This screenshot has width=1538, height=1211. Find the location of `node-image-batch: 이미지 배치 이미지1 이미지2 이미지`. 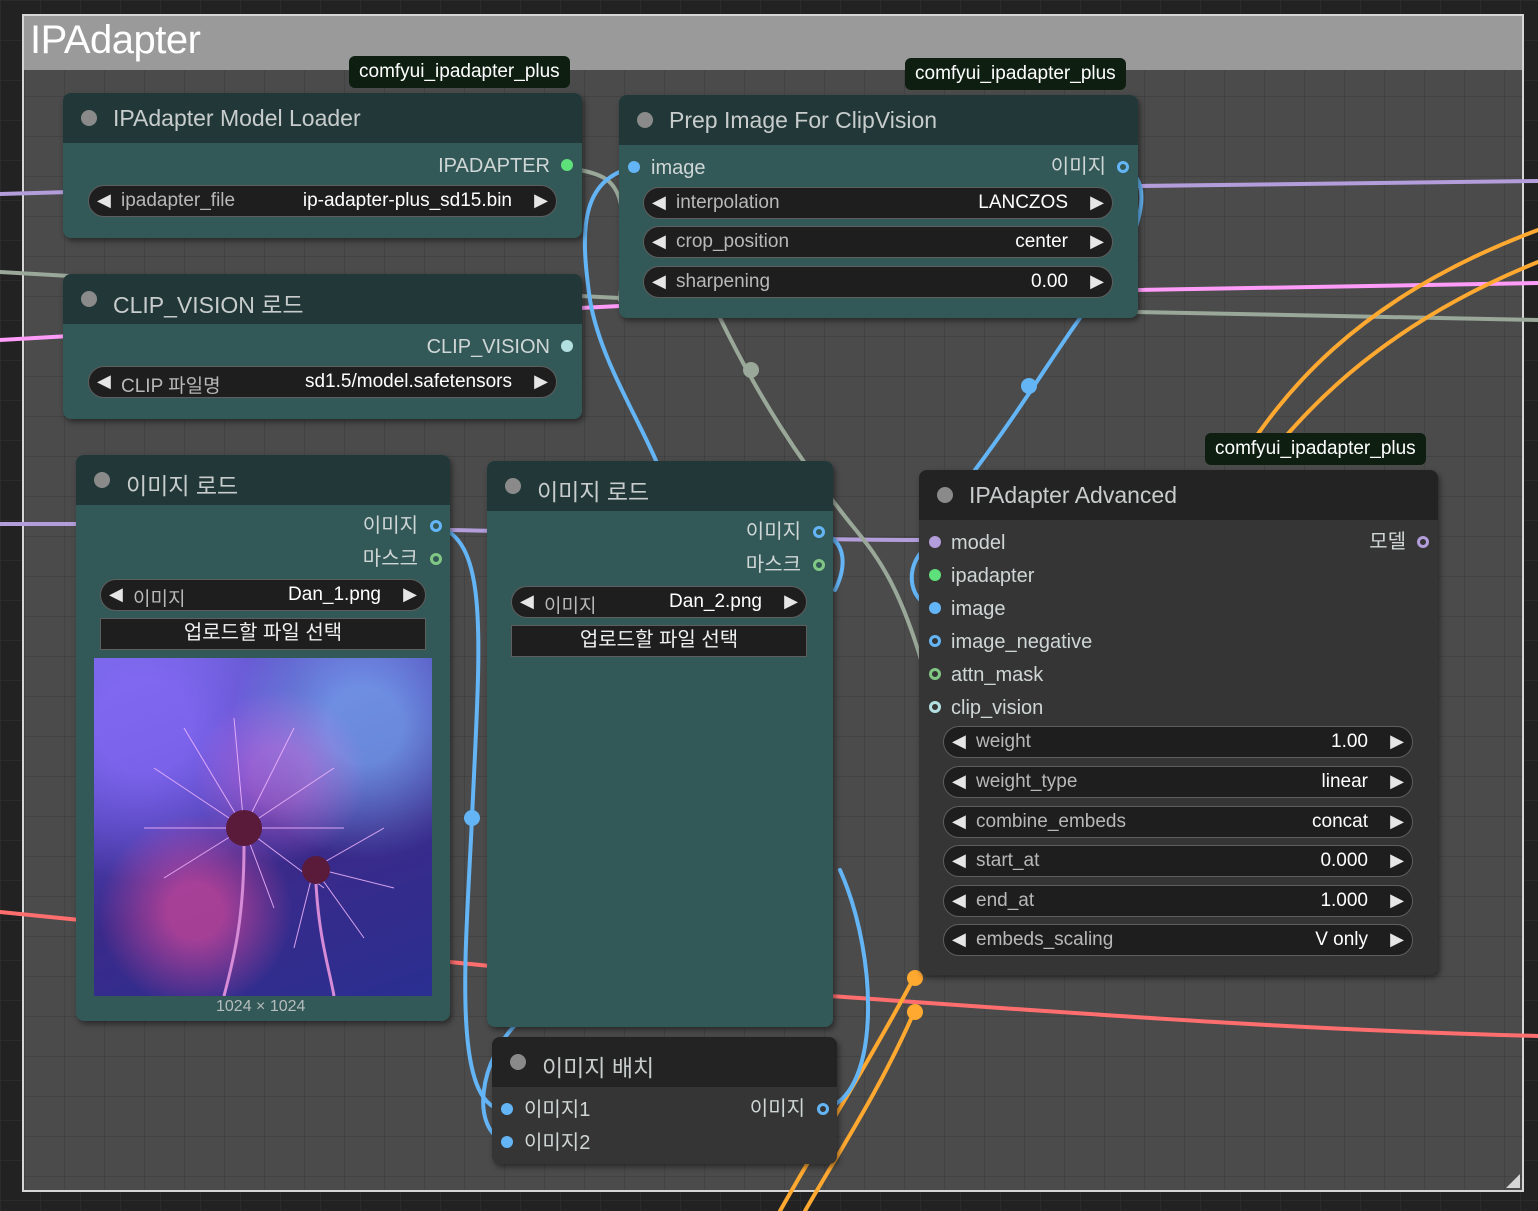

node-image-batch: 이미지 배치 이미지1 이미지2 이미지 is located at coordinates (664, 1100).